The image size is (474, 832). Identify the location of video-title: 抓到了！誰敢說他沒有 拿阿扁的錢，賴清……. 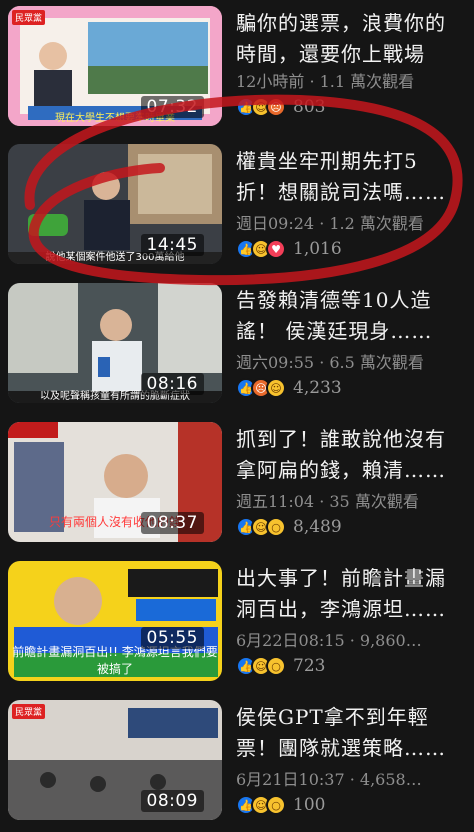
(352, 455).